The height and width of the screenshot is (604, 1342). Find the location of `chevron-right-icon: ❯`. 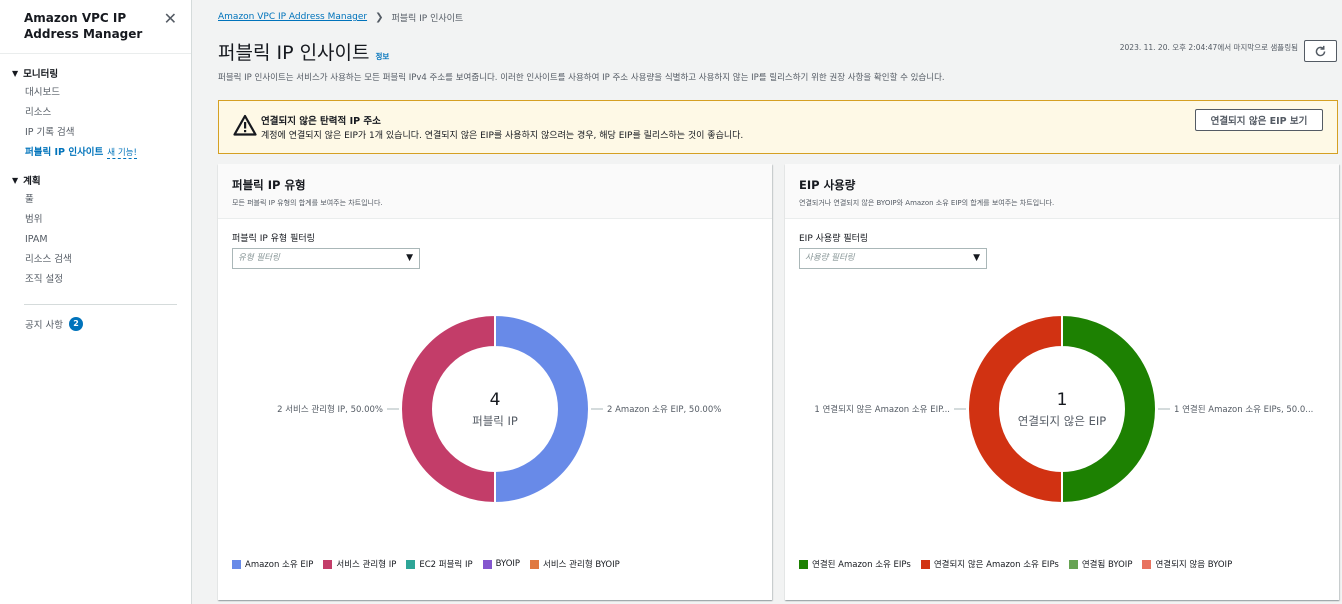

chevron-right-icon: ❯ is located at coordinates (379, 17).